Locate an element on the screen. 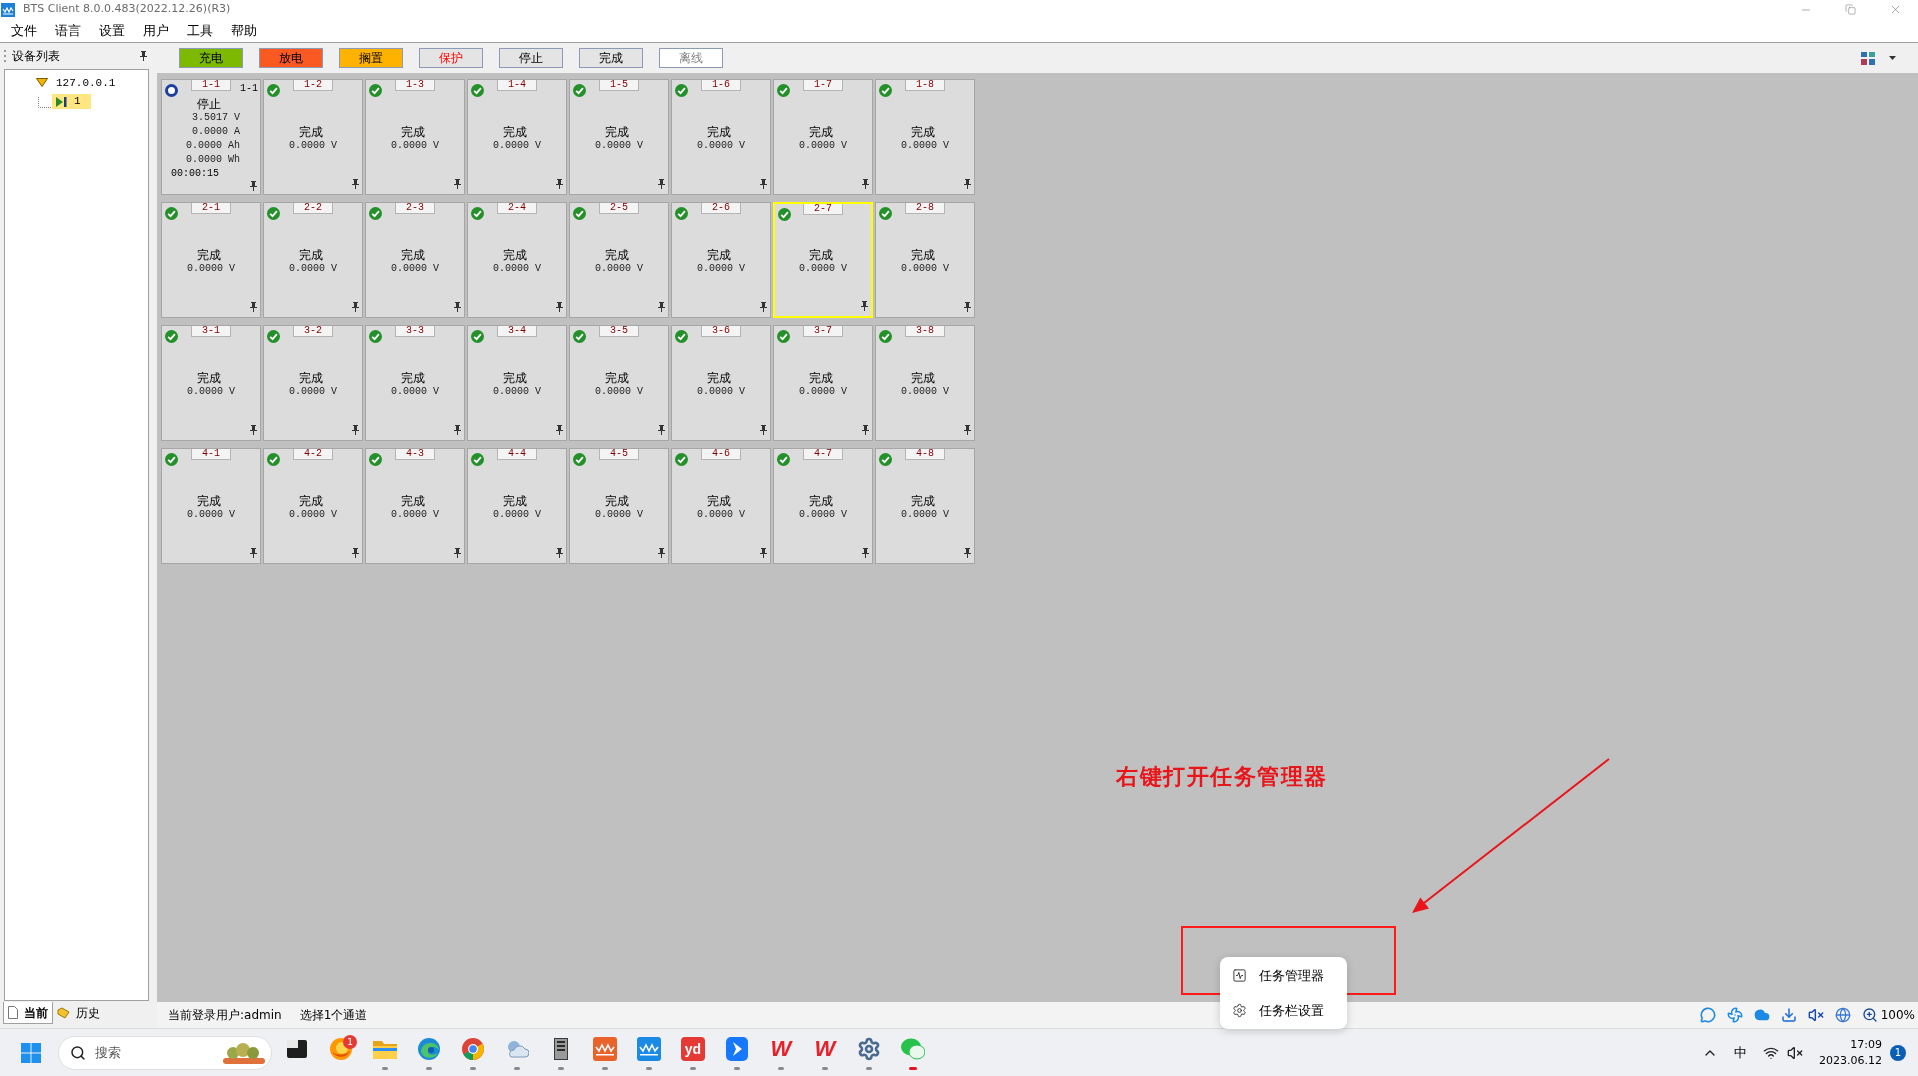  expand-triangle-icon is located at coordinates (42, 82).